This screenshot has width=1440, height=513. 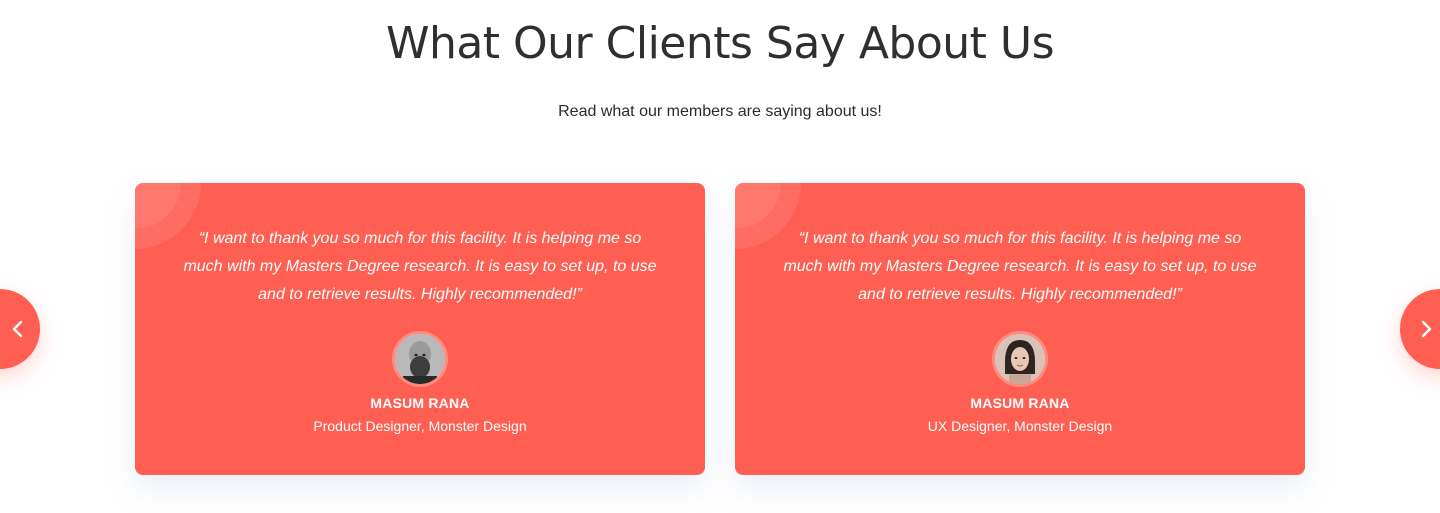 I want to click on section-title: What Our Clients Say About Us, so click(x=720, y=43).